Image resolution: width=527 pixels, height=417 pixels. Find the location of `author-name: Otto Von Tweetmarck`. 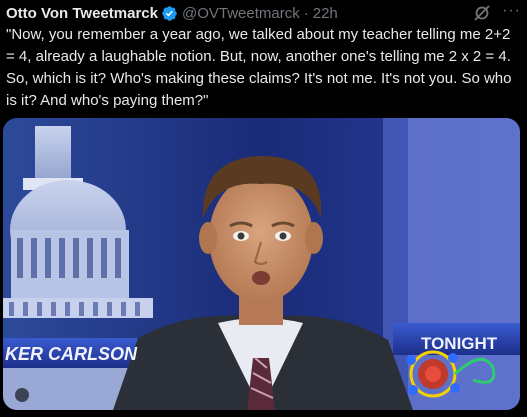

author-name: Otto Von Tweetmarck is located at coordinates (82, 13).